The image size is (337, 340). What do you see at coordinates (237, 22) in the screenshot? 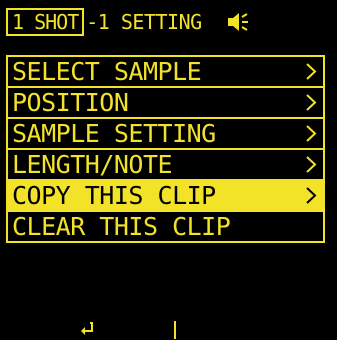
I see `speaker-icon` at bounding box center [237, 22].